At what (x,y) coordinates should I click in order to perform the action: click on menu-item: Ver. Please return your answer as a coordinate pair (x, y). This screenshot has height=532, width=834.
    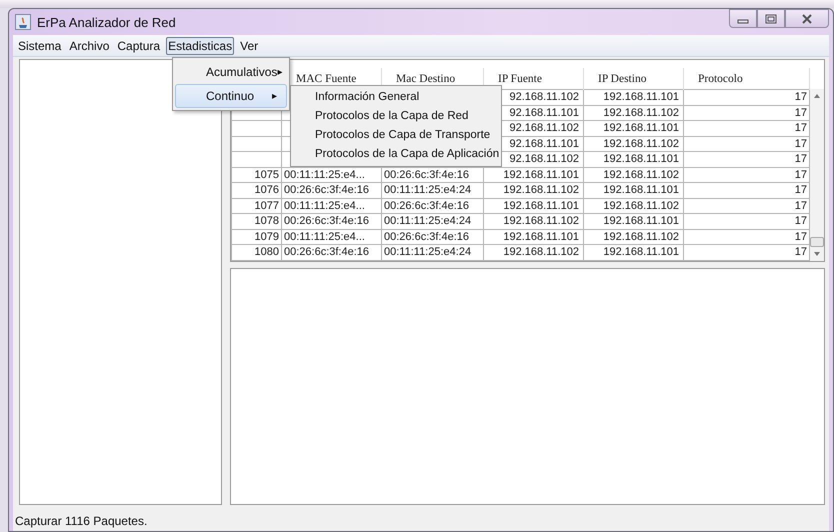
    Looking at the image, I should click on (249, 45).